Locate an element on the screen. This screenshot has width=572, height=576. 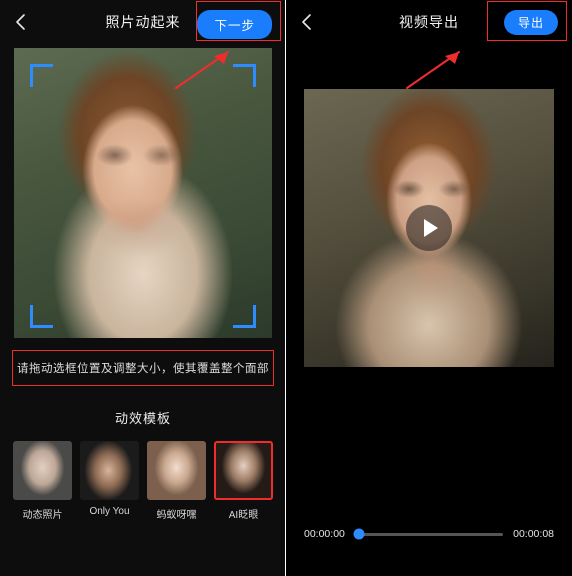
template-label: Only You is located at coordinates (109, 511).